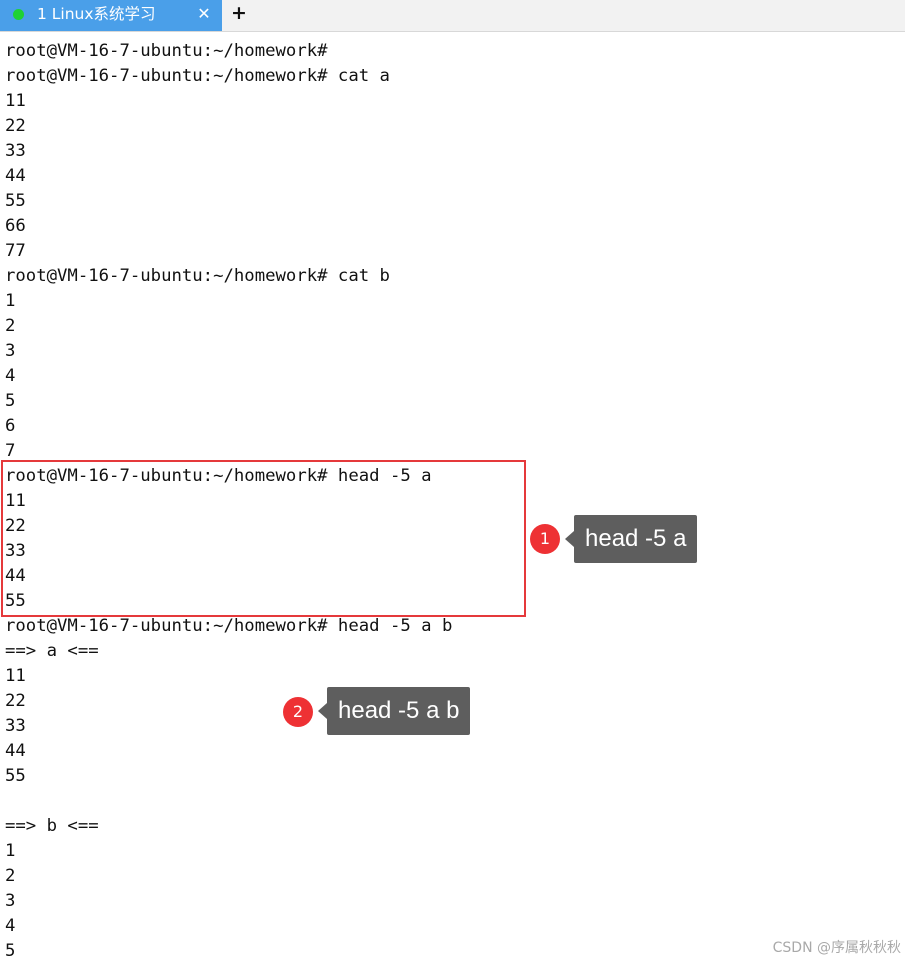 Image resolution: width=905 pixels, height=963 pixels. I want to click on annotation-marker-1: 1, so click(545, 539).